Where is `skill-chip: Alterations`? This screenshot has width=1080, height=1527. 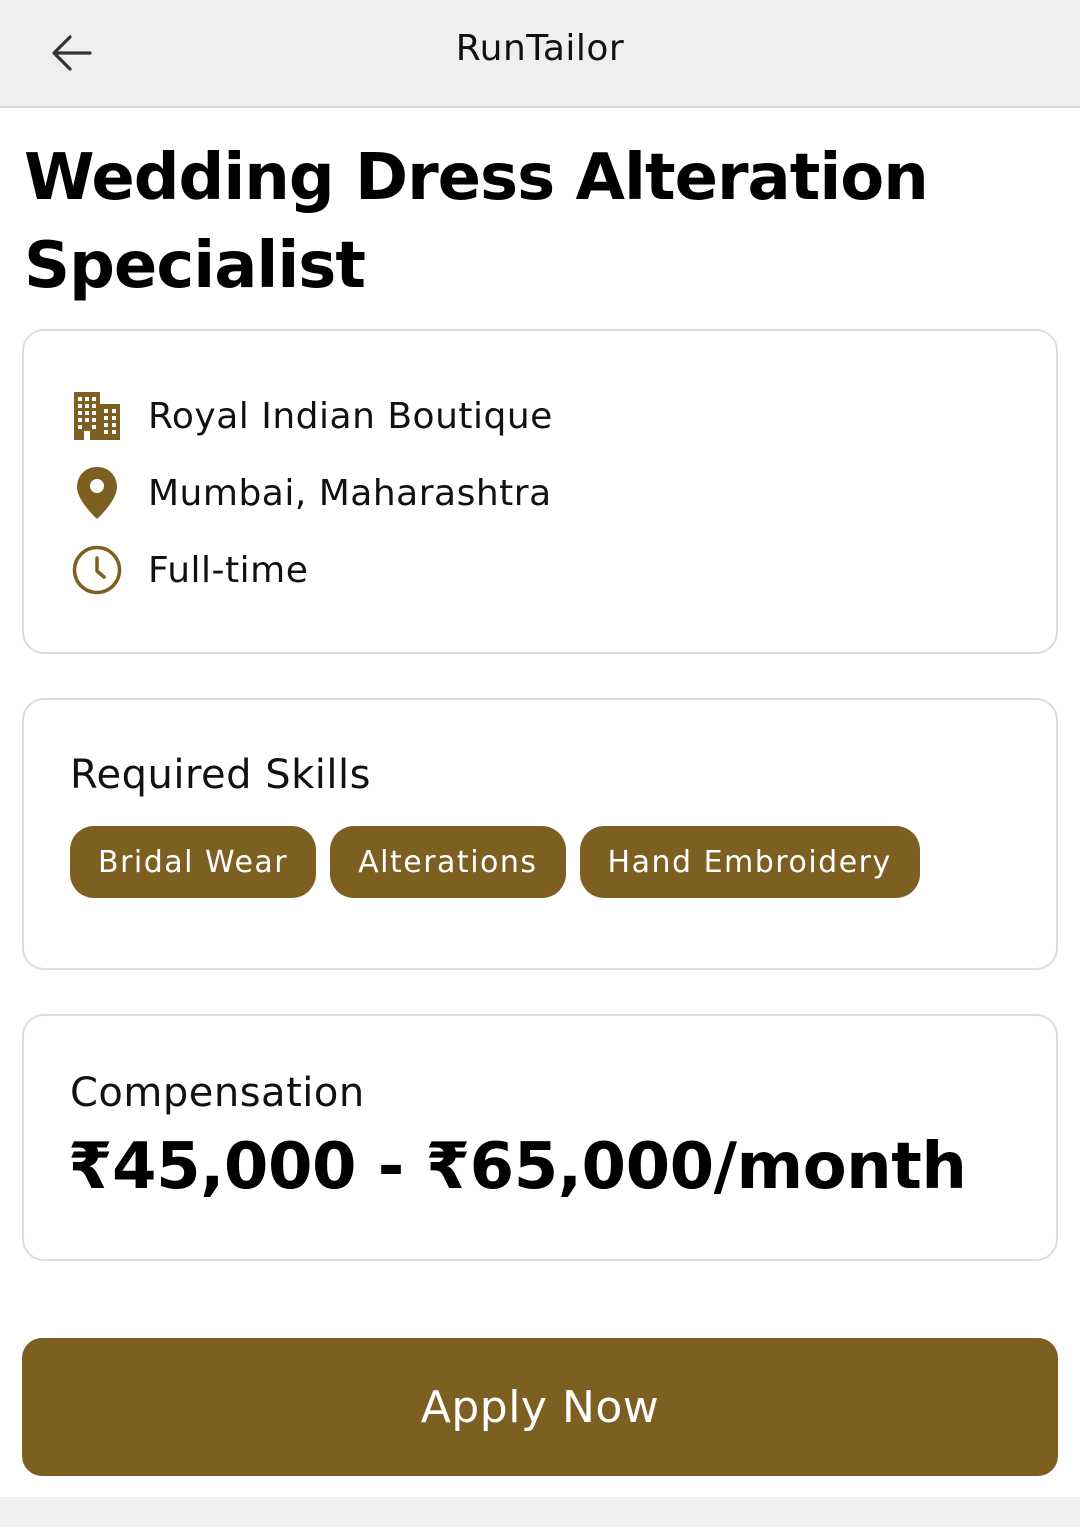 skill-chip: Alterations is located at coordinates (448, 862).